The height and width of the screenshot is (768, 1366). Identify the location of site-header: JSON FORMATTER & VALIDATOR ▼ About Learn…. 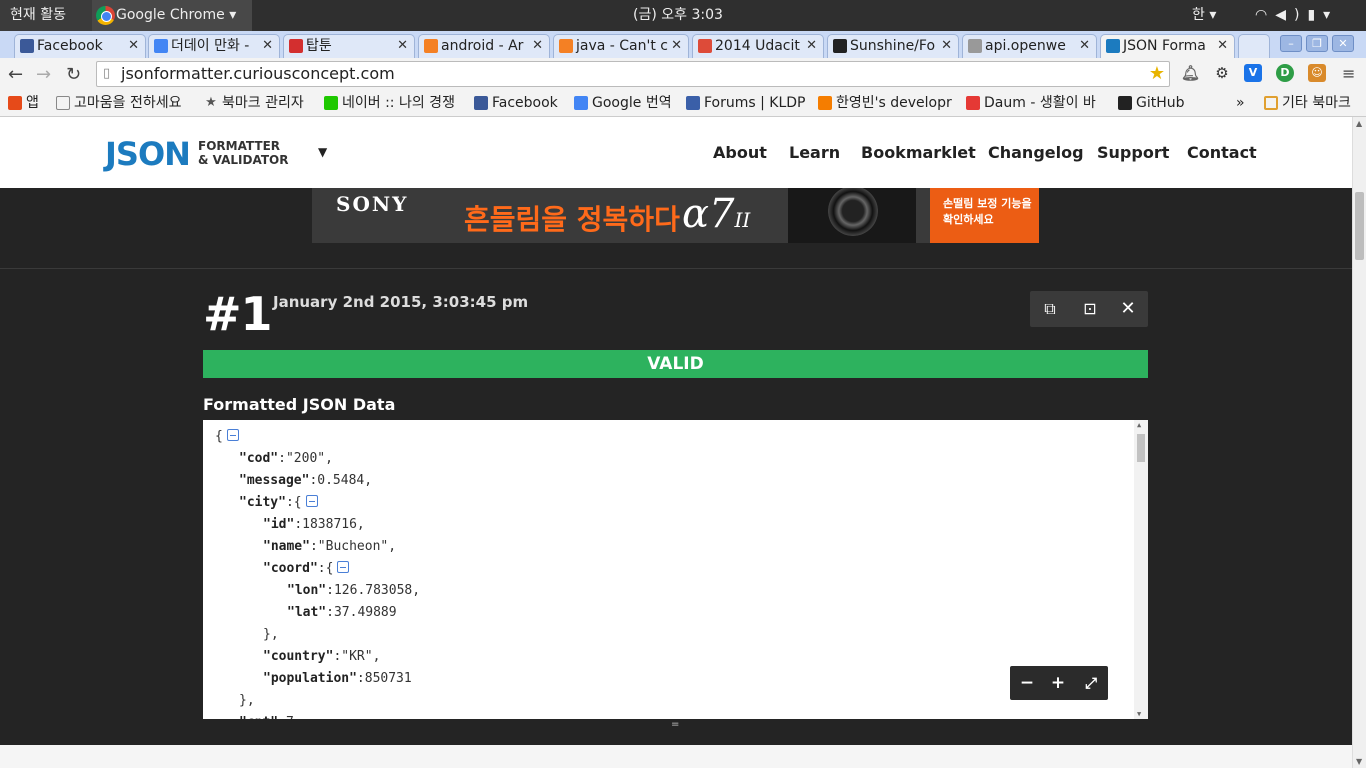
(676, 152).